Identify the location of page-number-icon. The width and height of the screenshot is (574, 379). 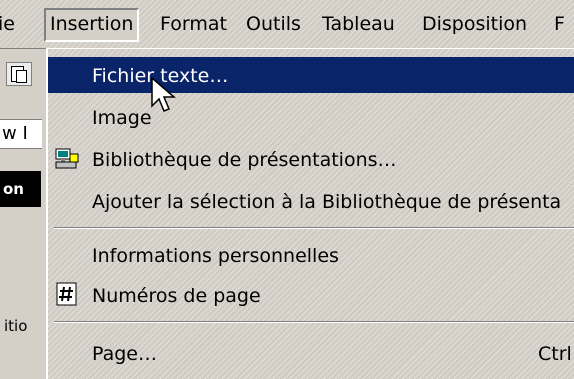
(66, 294).